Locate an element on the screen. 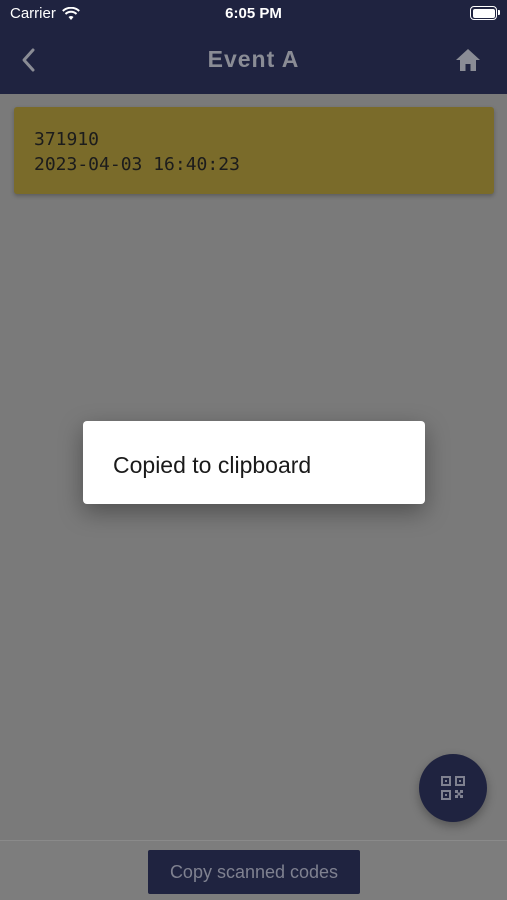 This screenshot has width=507, height=900. copy-scanned-codes-button: Copy scanned codes is located at coordinates (254, 872).